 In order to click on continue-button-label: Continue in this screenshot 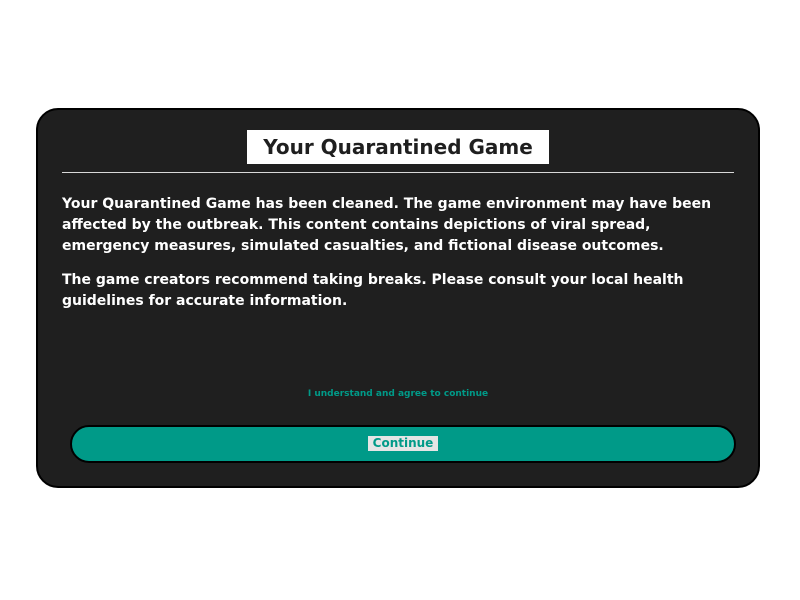, I will do `click(403, 443)`.